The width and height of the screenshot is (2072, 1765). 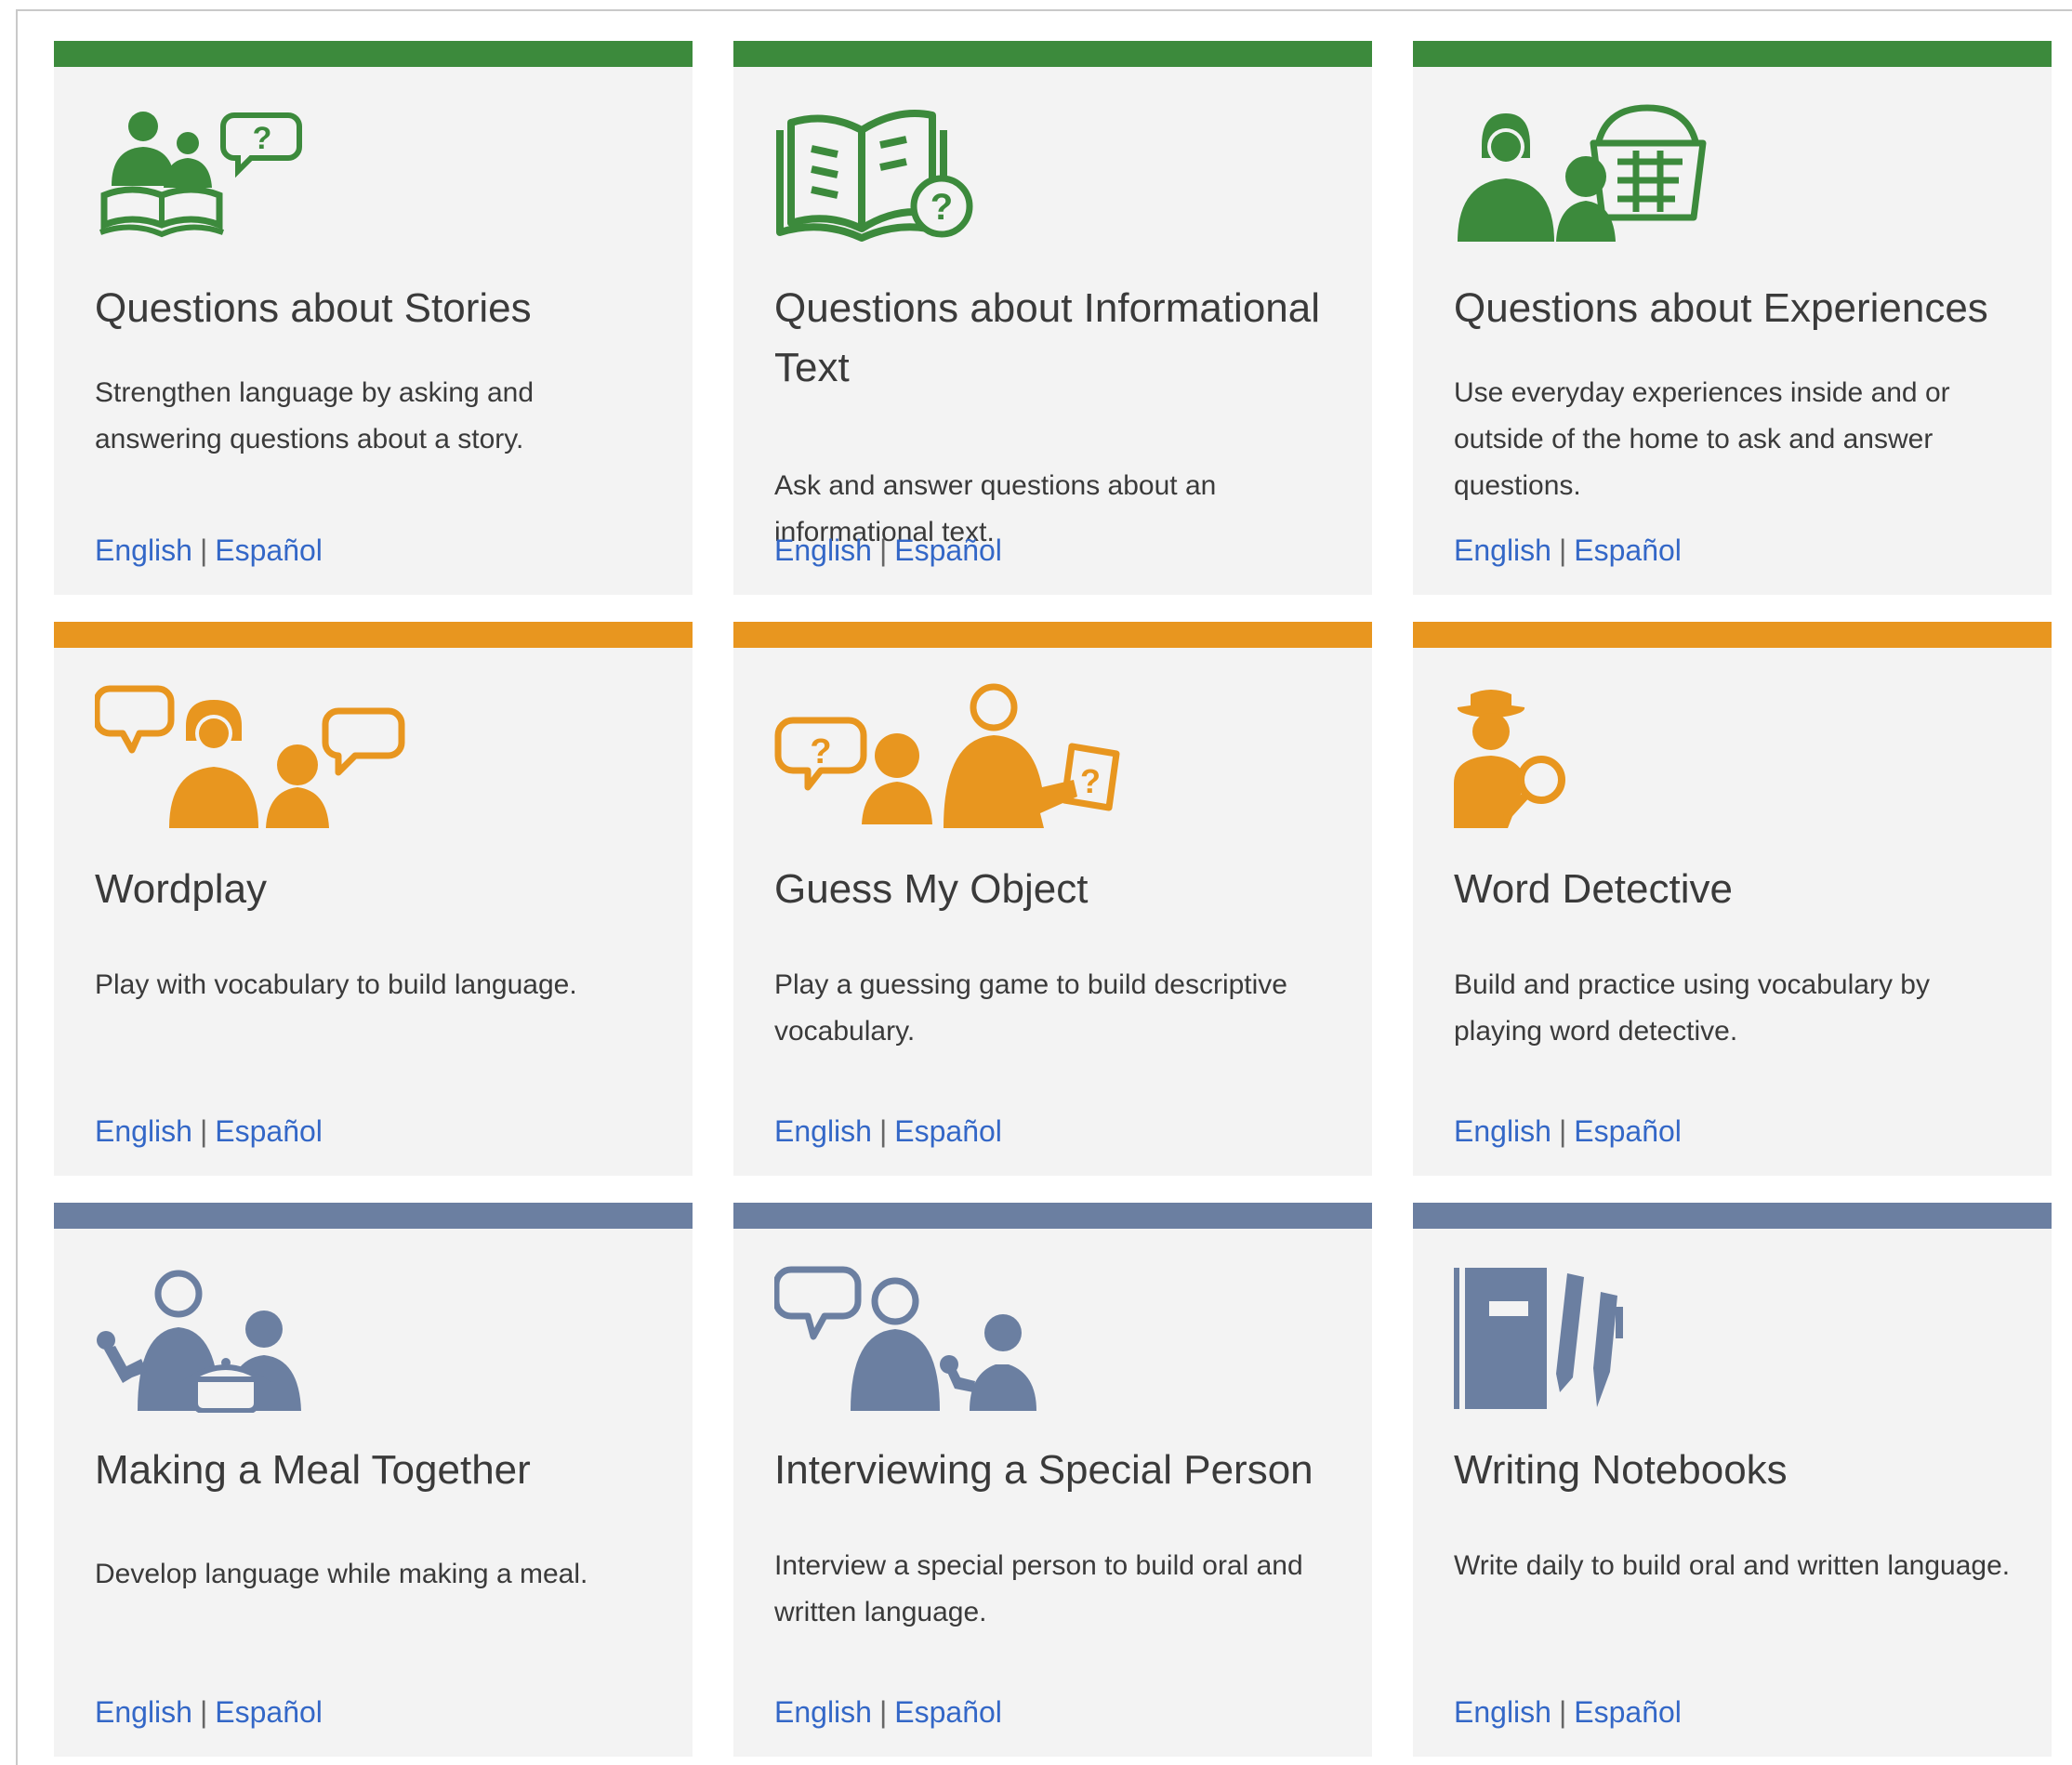 What do you see at coordinates (272, 1338) in the screenshot?
I see `cooking-together-pot-icon` at bounding box center [272, 1338].